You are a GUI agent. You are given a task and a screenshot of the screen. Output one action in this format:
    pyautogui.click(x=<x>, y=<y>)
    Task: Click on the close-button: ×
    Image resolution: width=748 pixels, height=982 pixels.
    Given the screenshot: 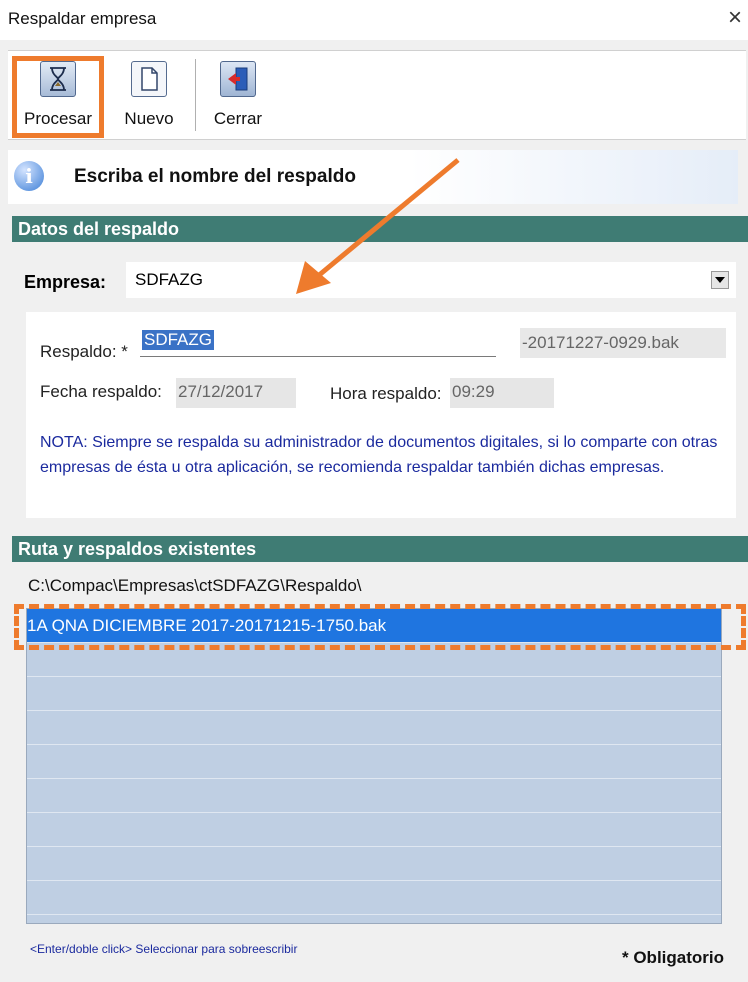 What is the action you would take?
    pyautogui.click(x=735, y=18)
    